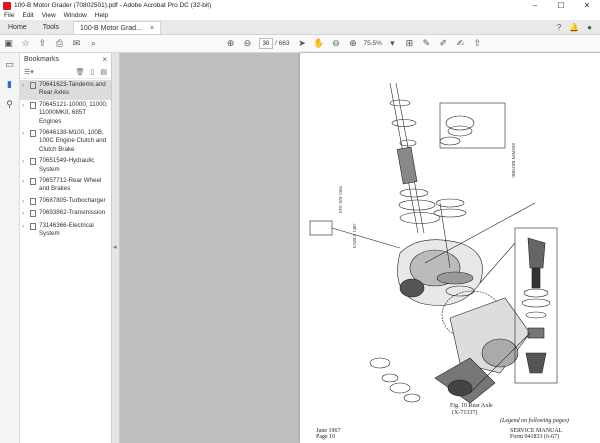  I want to click on page-thumbnails-icon: ▭, so click(10, 64).